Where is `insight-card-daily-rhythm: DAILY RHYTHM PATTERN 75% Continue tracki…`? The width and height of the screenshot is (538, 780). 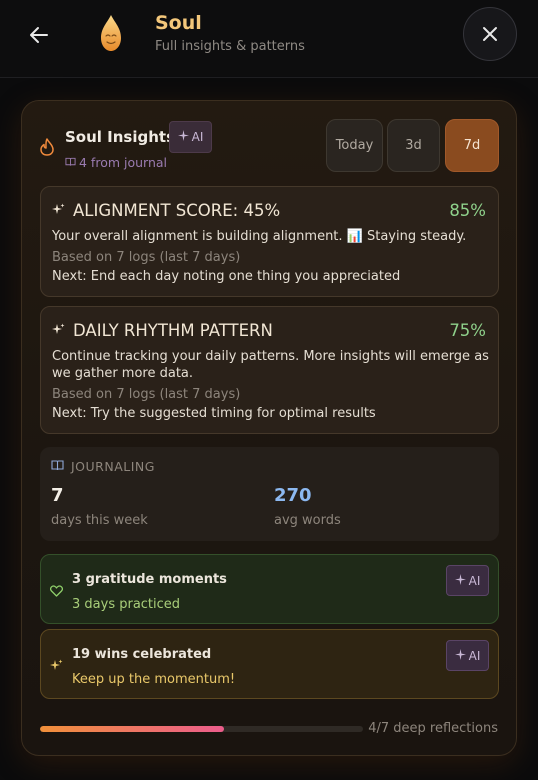 insight-card-daily-rhythm: DAILY RHYTHM PATTERN 75% Continue tracki… is located at coordinates (269, 370).